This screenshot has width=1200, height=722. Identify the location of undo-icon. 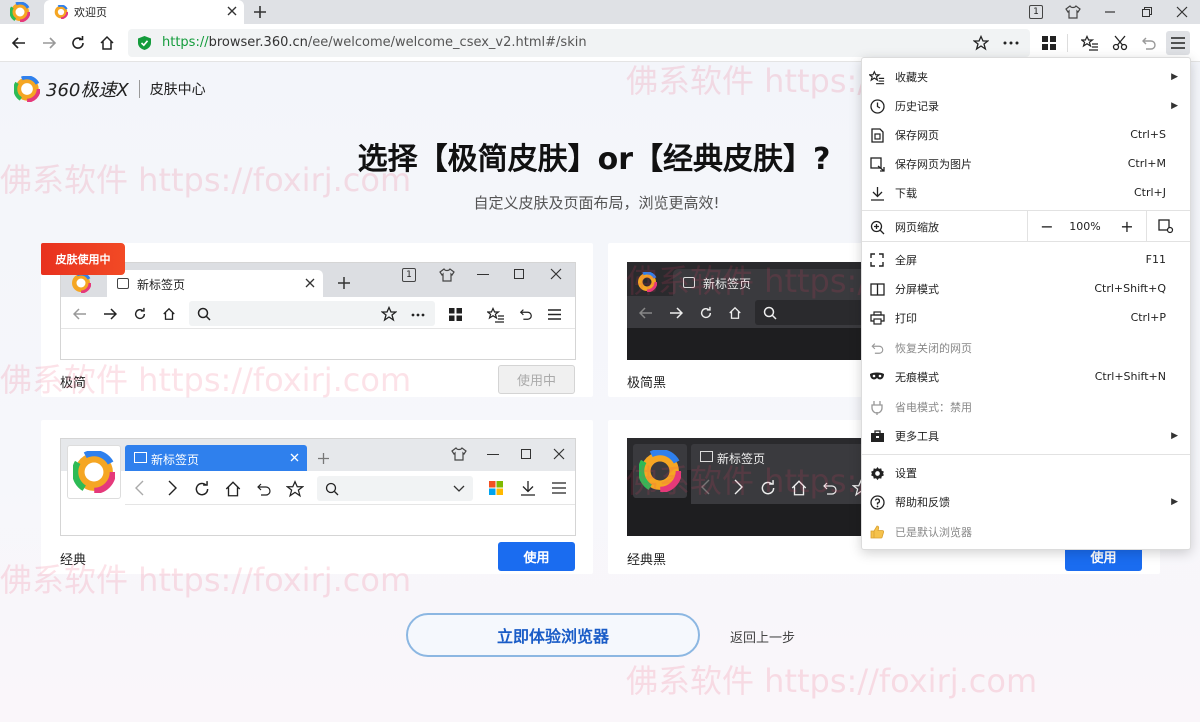
(1149, 43).